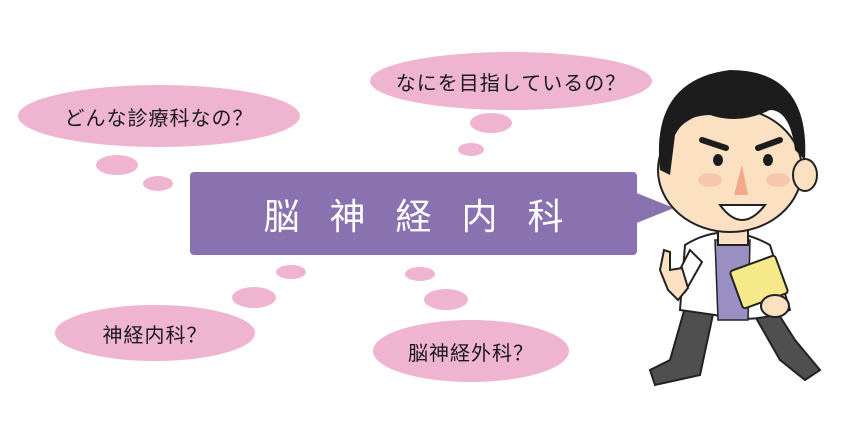 This screenshot has width=857, height=439. I want to click on bubble-text: なにを目指しているの？, so click(511, 82).